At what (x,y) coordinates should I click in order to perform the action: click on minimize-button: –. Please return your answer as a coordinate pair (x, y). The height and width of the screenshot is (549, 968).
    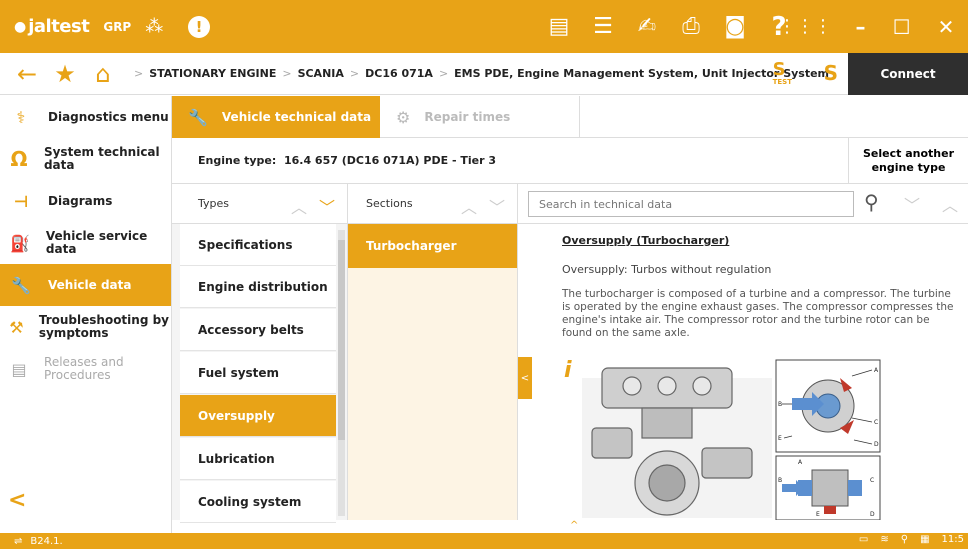
    Looking at the image, I should click on (861, 27).